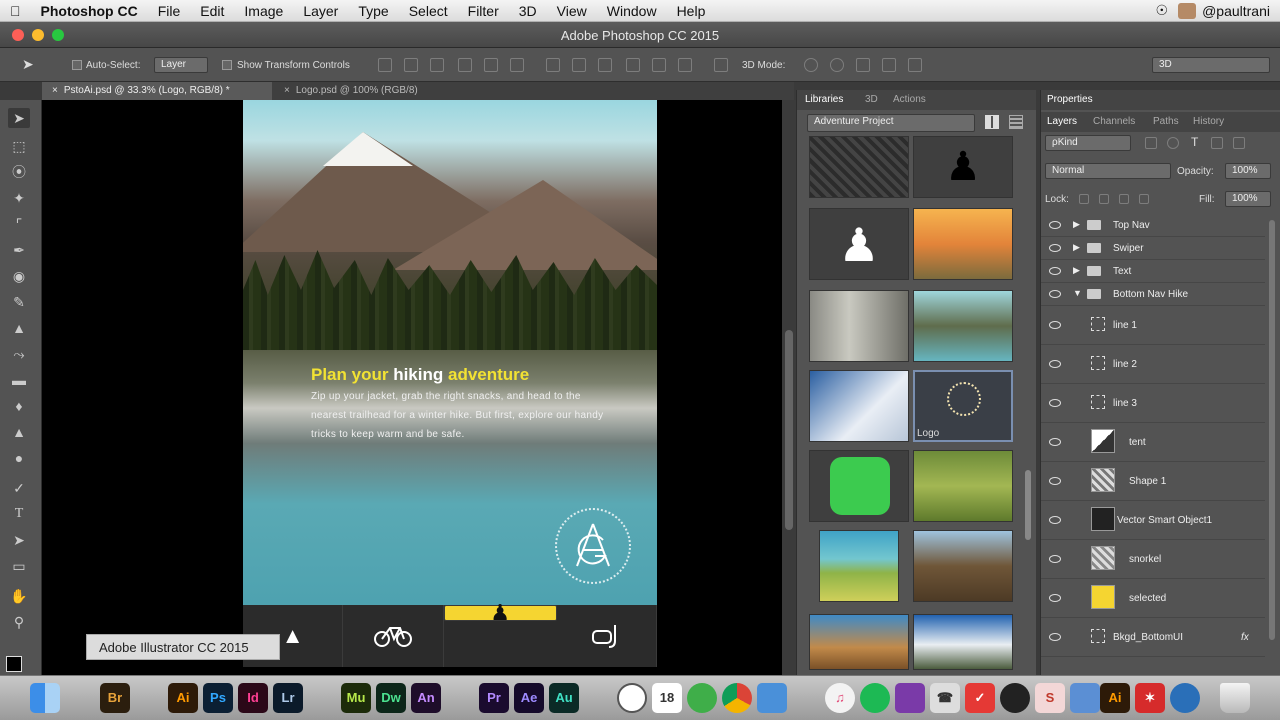 The height and width of the screenshot is (720, 1280). What do you see at coordinates (157, 91) in the screenshot?
I see `tab-pstoai: × PstoAi.psd @ 33.3% (Logo, RGB/8) *` at bounding box center [157, 91].